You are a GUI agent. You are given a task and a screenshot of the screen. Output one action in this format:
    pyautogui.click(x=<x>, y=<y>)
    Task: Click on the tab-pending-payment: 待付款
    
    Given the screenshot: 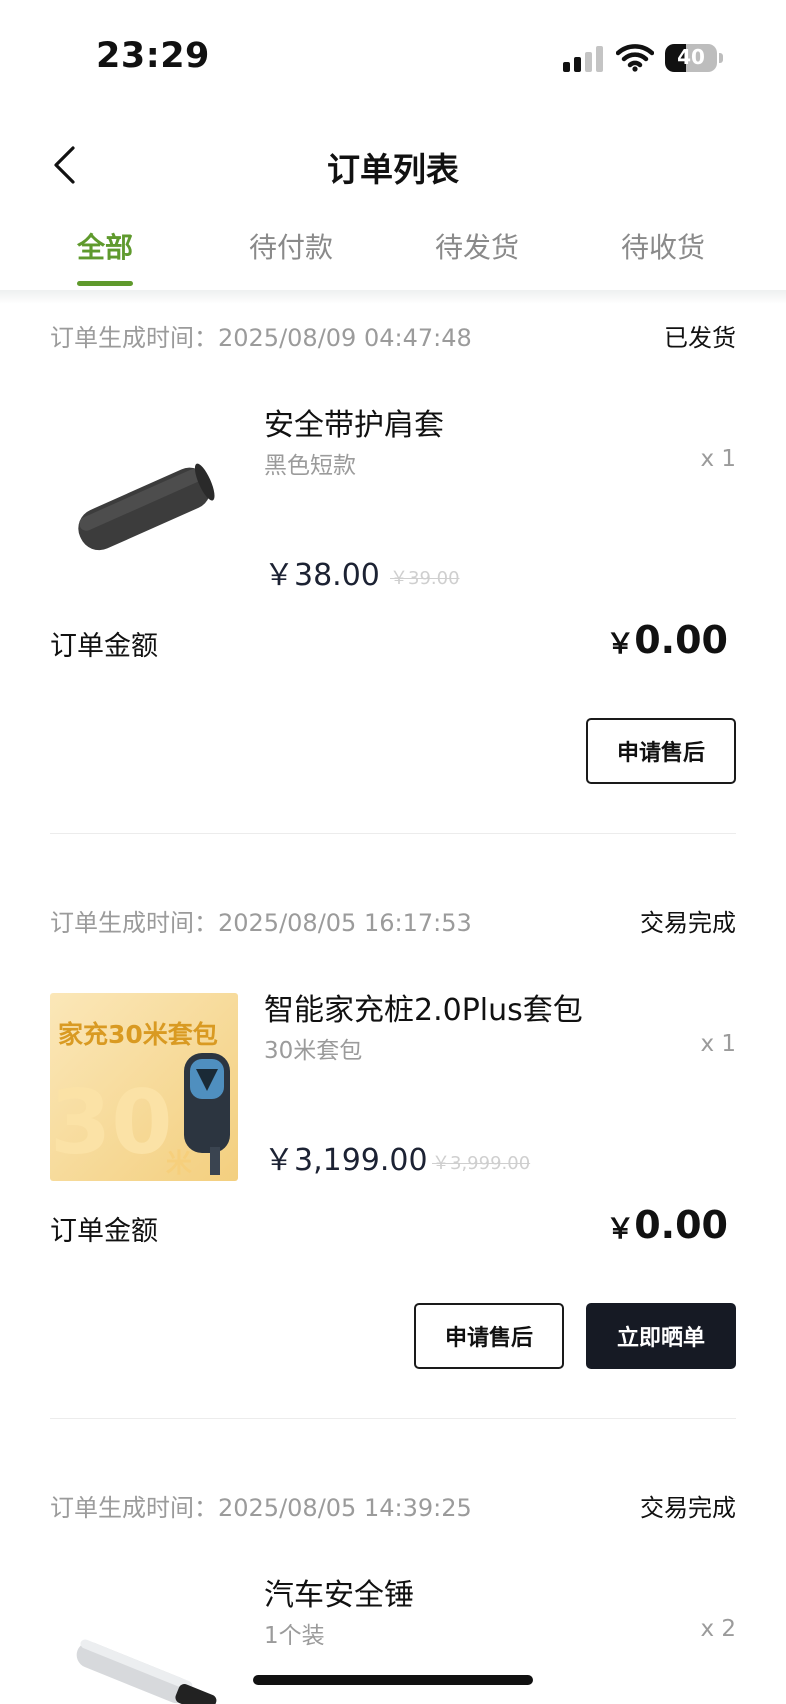 What is the action you would take?
    pyautogui.click(x=291, y=246)
    